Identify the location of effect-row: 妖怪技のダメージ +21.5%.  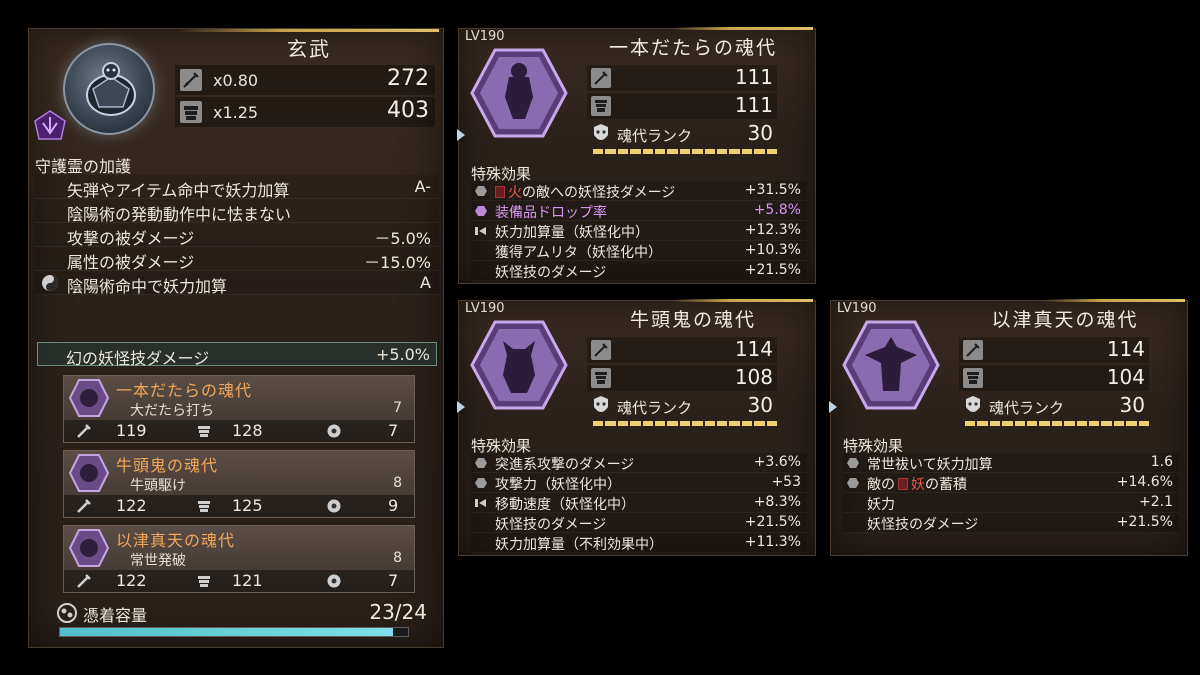
(1011, 523).